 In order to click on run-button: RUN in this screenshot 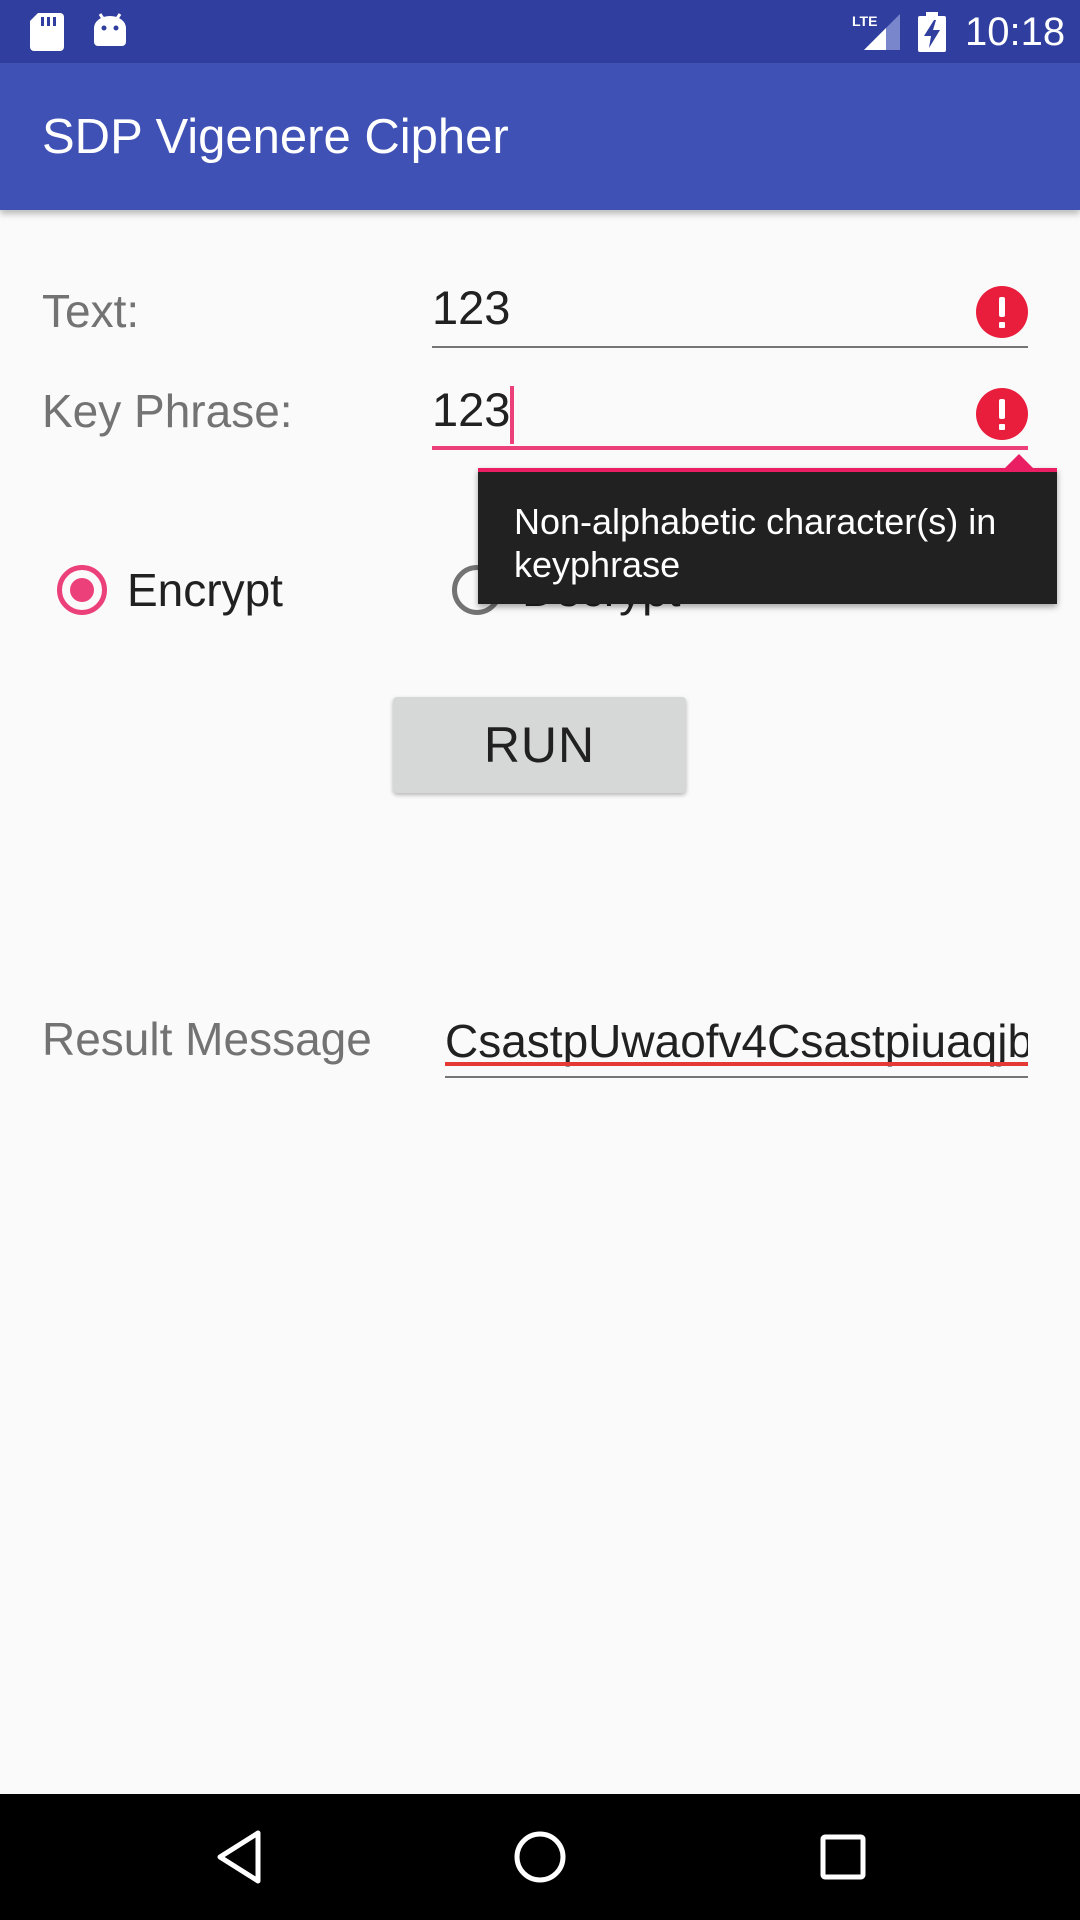, I will do `click(539, 745)`.